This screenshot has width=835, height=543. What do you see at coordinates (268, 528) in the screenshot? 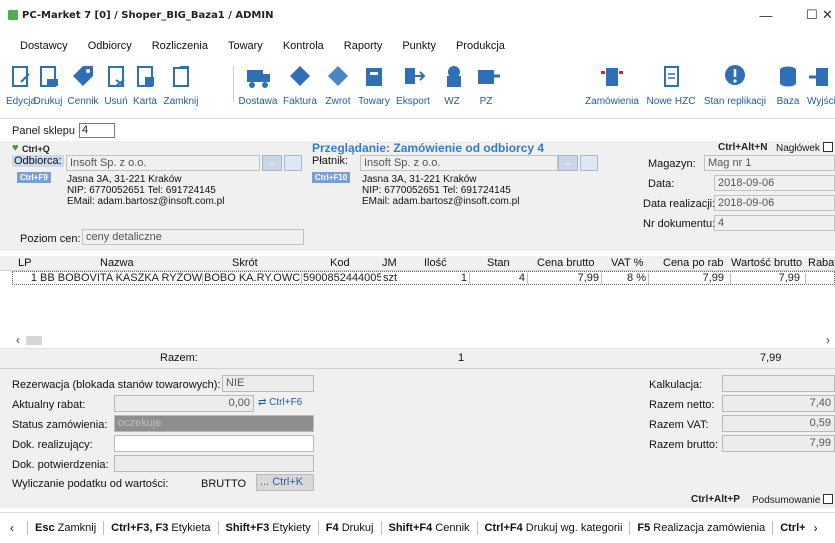
I see `shortcut-etykiety: Shift+F3 Etykiety` at bounding box center [268, 528].